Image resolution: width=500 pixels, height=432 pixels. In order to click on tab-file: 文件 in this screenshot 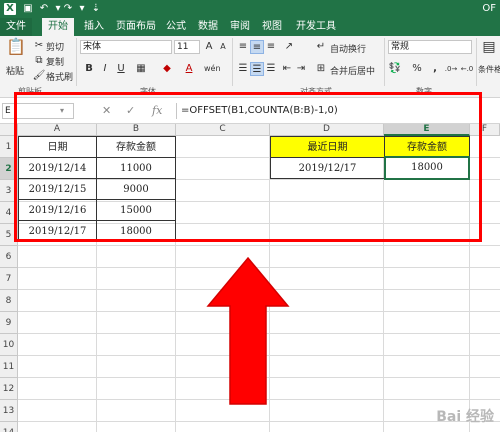, I will do `click(16, 27)`.